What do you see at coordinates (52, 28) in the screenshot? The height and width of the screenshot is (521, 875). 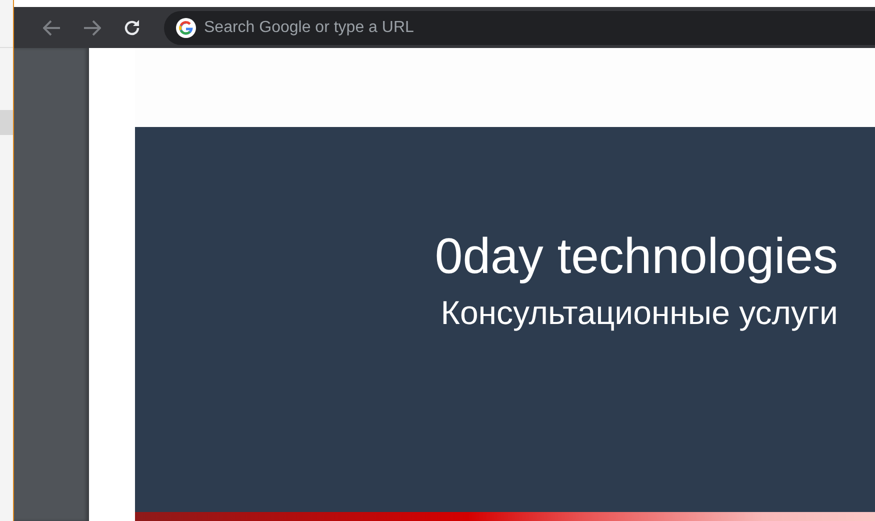 I see `back-icon` at bounding box center [52, 28].